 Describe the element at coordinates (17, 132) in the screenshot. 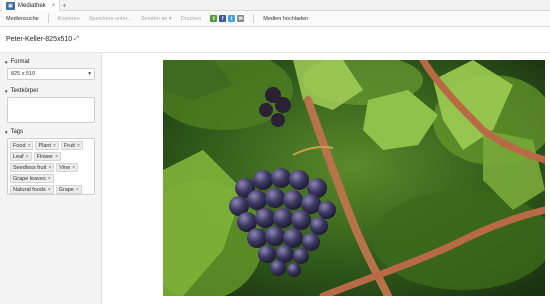

I see `tags-heading-label: Tags` at that location.